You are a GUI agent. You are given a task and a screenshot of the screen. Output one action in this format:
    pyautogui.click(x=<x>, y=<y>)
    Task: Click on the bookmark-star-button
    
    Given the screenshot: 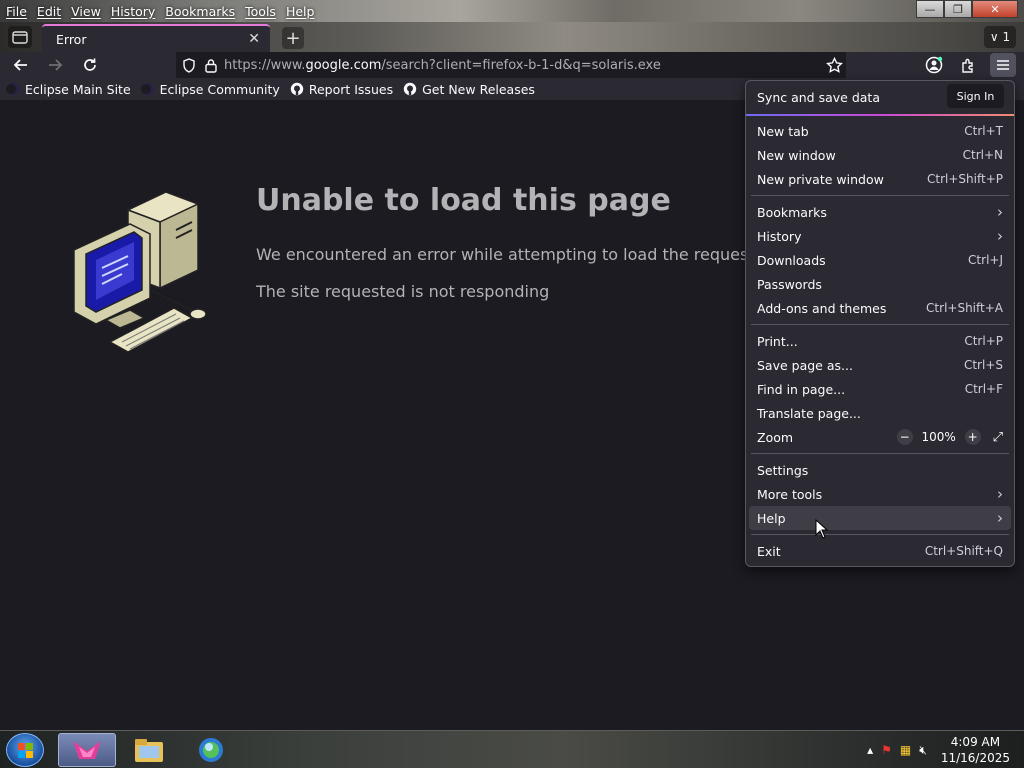 What is the action you would take?
    pyautogui.click(x=834, y=65)
    